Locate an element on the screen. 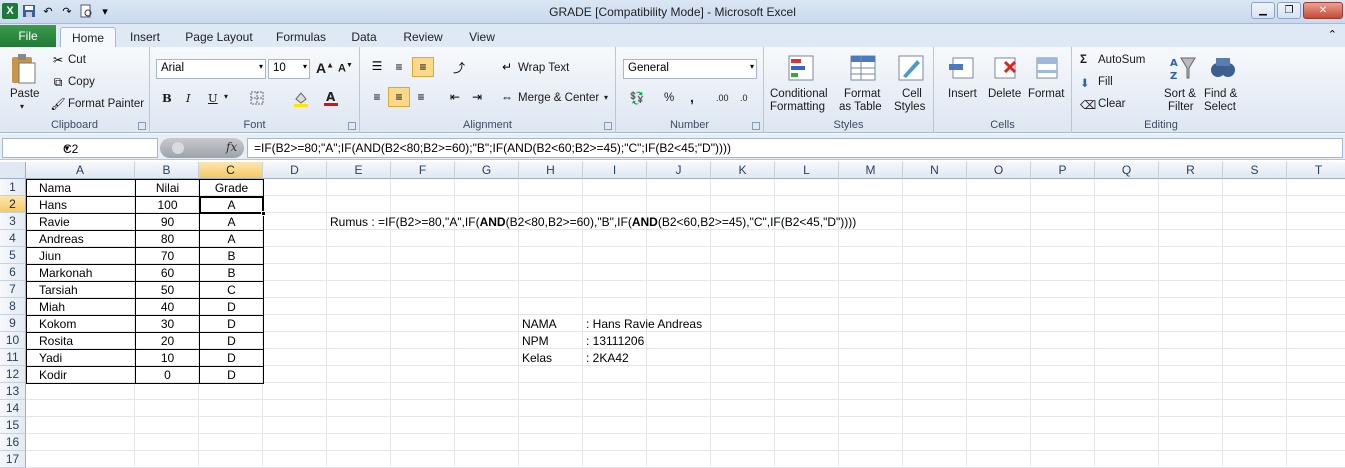 This screenshot has height=468, width=1345. tab-insert: Insert is located at coordinates (145, 37).